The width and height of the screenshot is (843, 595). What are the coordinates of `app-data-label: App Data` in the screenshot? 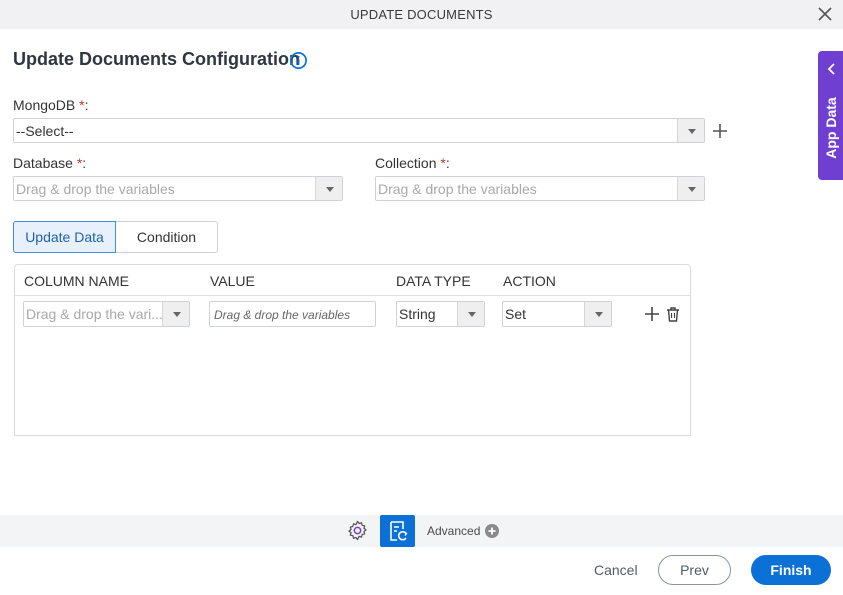 It's located at (830, 128).